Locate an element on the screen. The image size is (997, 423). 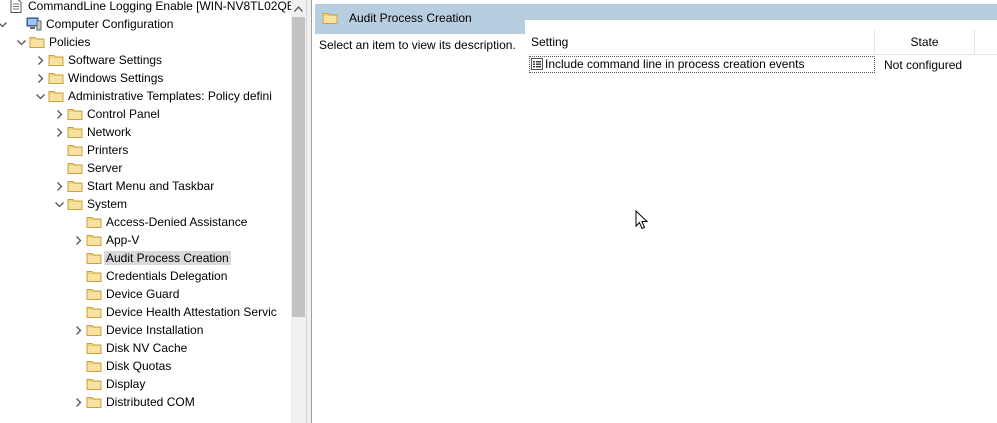
tree-item: Software Settings is located at coordinates (145, 60).